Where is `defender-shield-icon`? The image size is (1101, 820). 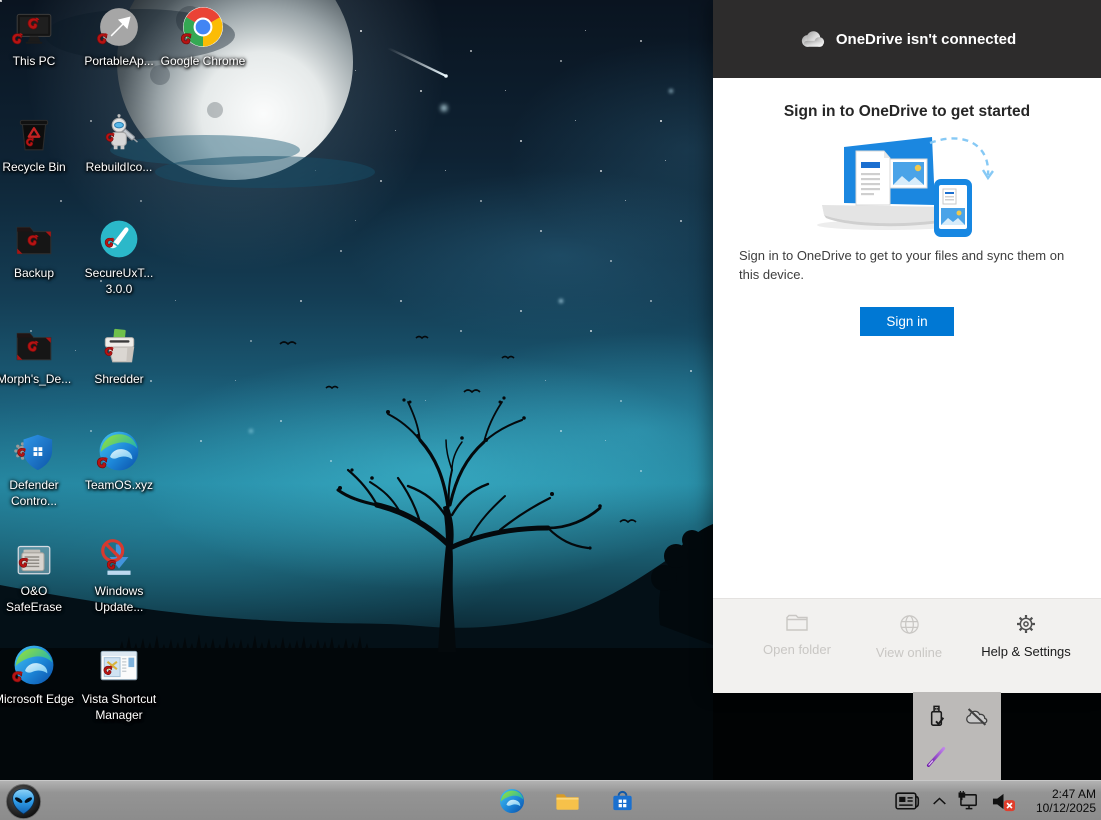 defender-shield-icon is located at coordinates (34, 451).